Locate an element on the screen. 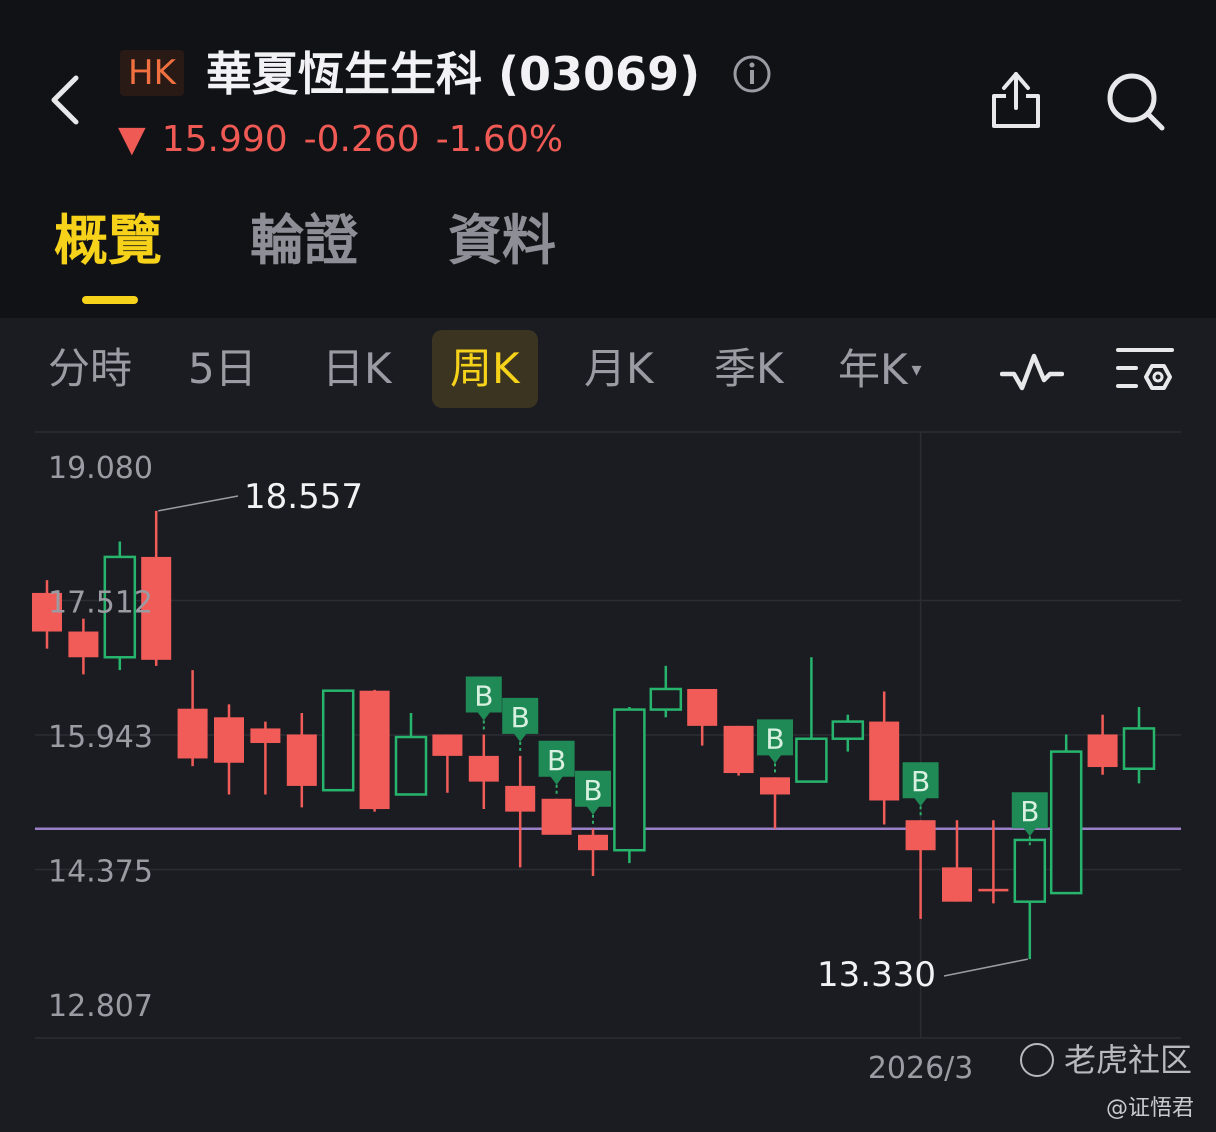 This screenshot has height=1132, width=1216. price-row: ▼ 15.990 -0.260 -1.60% is located at coordinates (348, 140).